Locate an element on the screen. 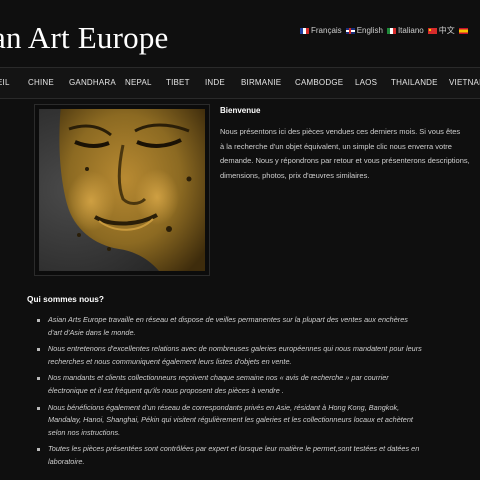 This screenshot has height=480, width=480. lang-es-link is located at coordinates (464, 30).